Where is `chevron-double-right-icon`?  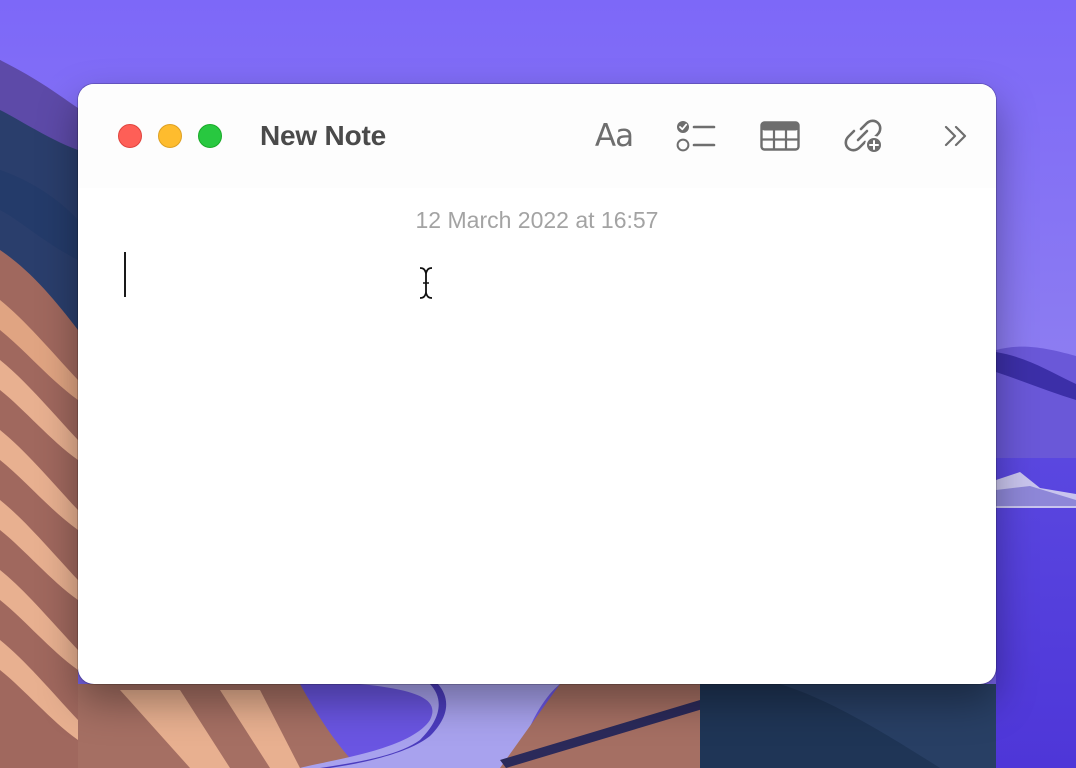
chevron-double-right-icon is located at coordinates (955, 136).